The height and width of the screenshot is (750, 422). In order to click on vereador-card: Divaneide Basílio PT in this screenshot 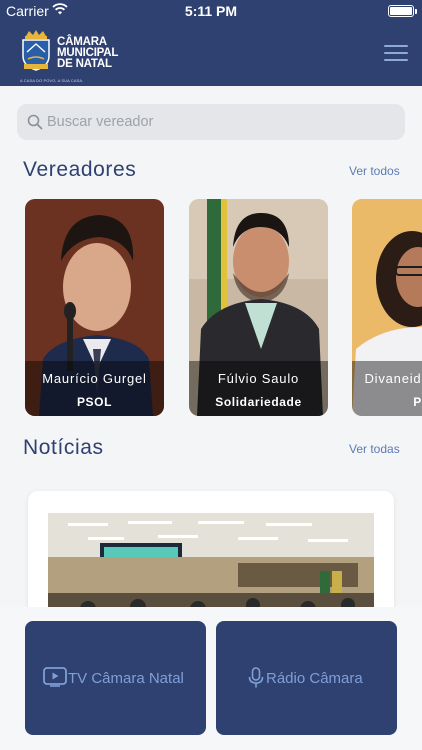, I will do `click(387, 307)`.